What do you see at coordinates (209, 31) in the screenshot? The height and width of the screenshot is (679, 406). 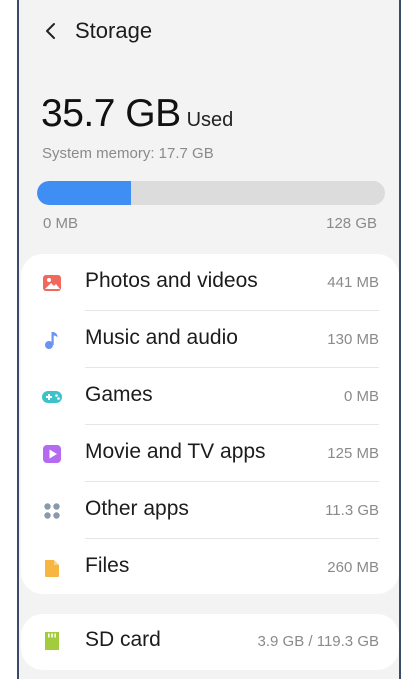 I see `header: Storage` at bounding box center [209, 31].